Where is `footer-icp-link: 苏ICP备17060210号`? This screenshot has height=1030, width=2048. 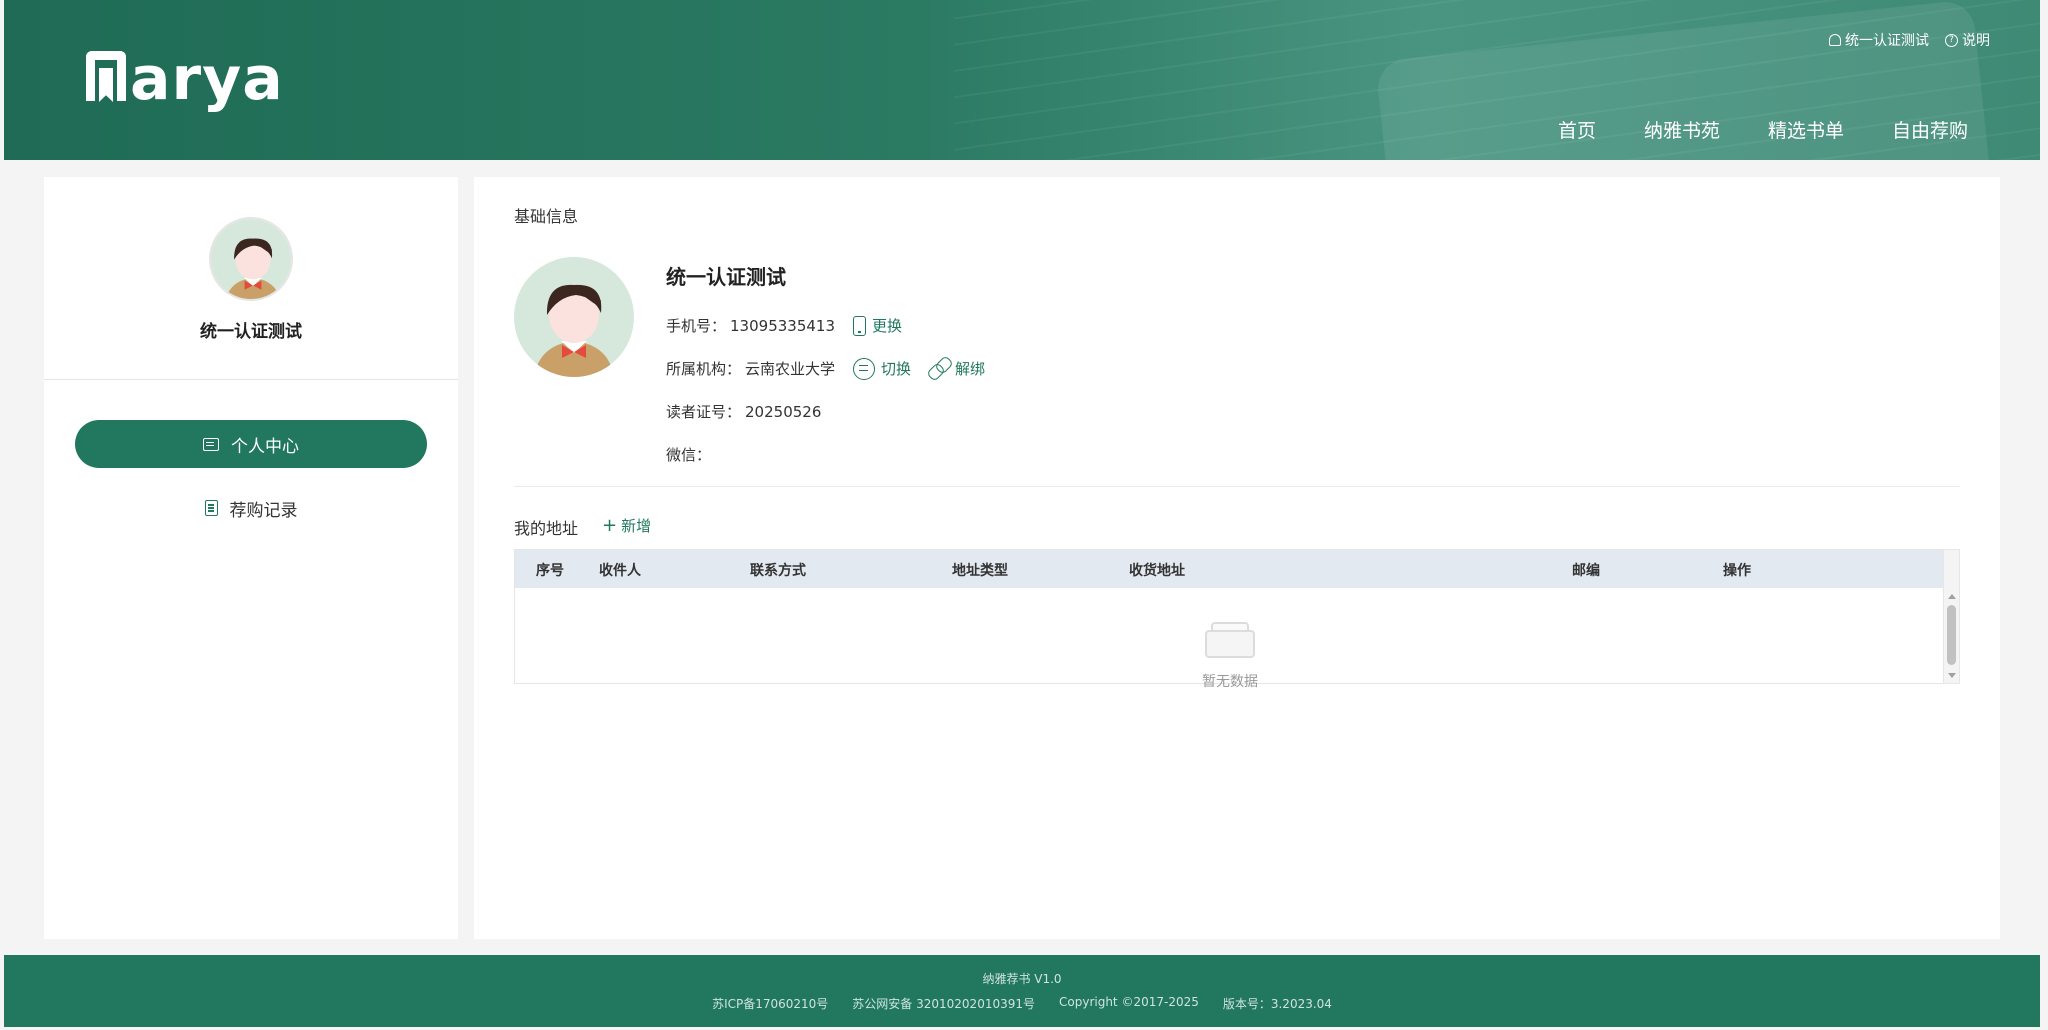 footer-icp-link: 苏ICP备17060210号 is located at coordinates (770, 1003).